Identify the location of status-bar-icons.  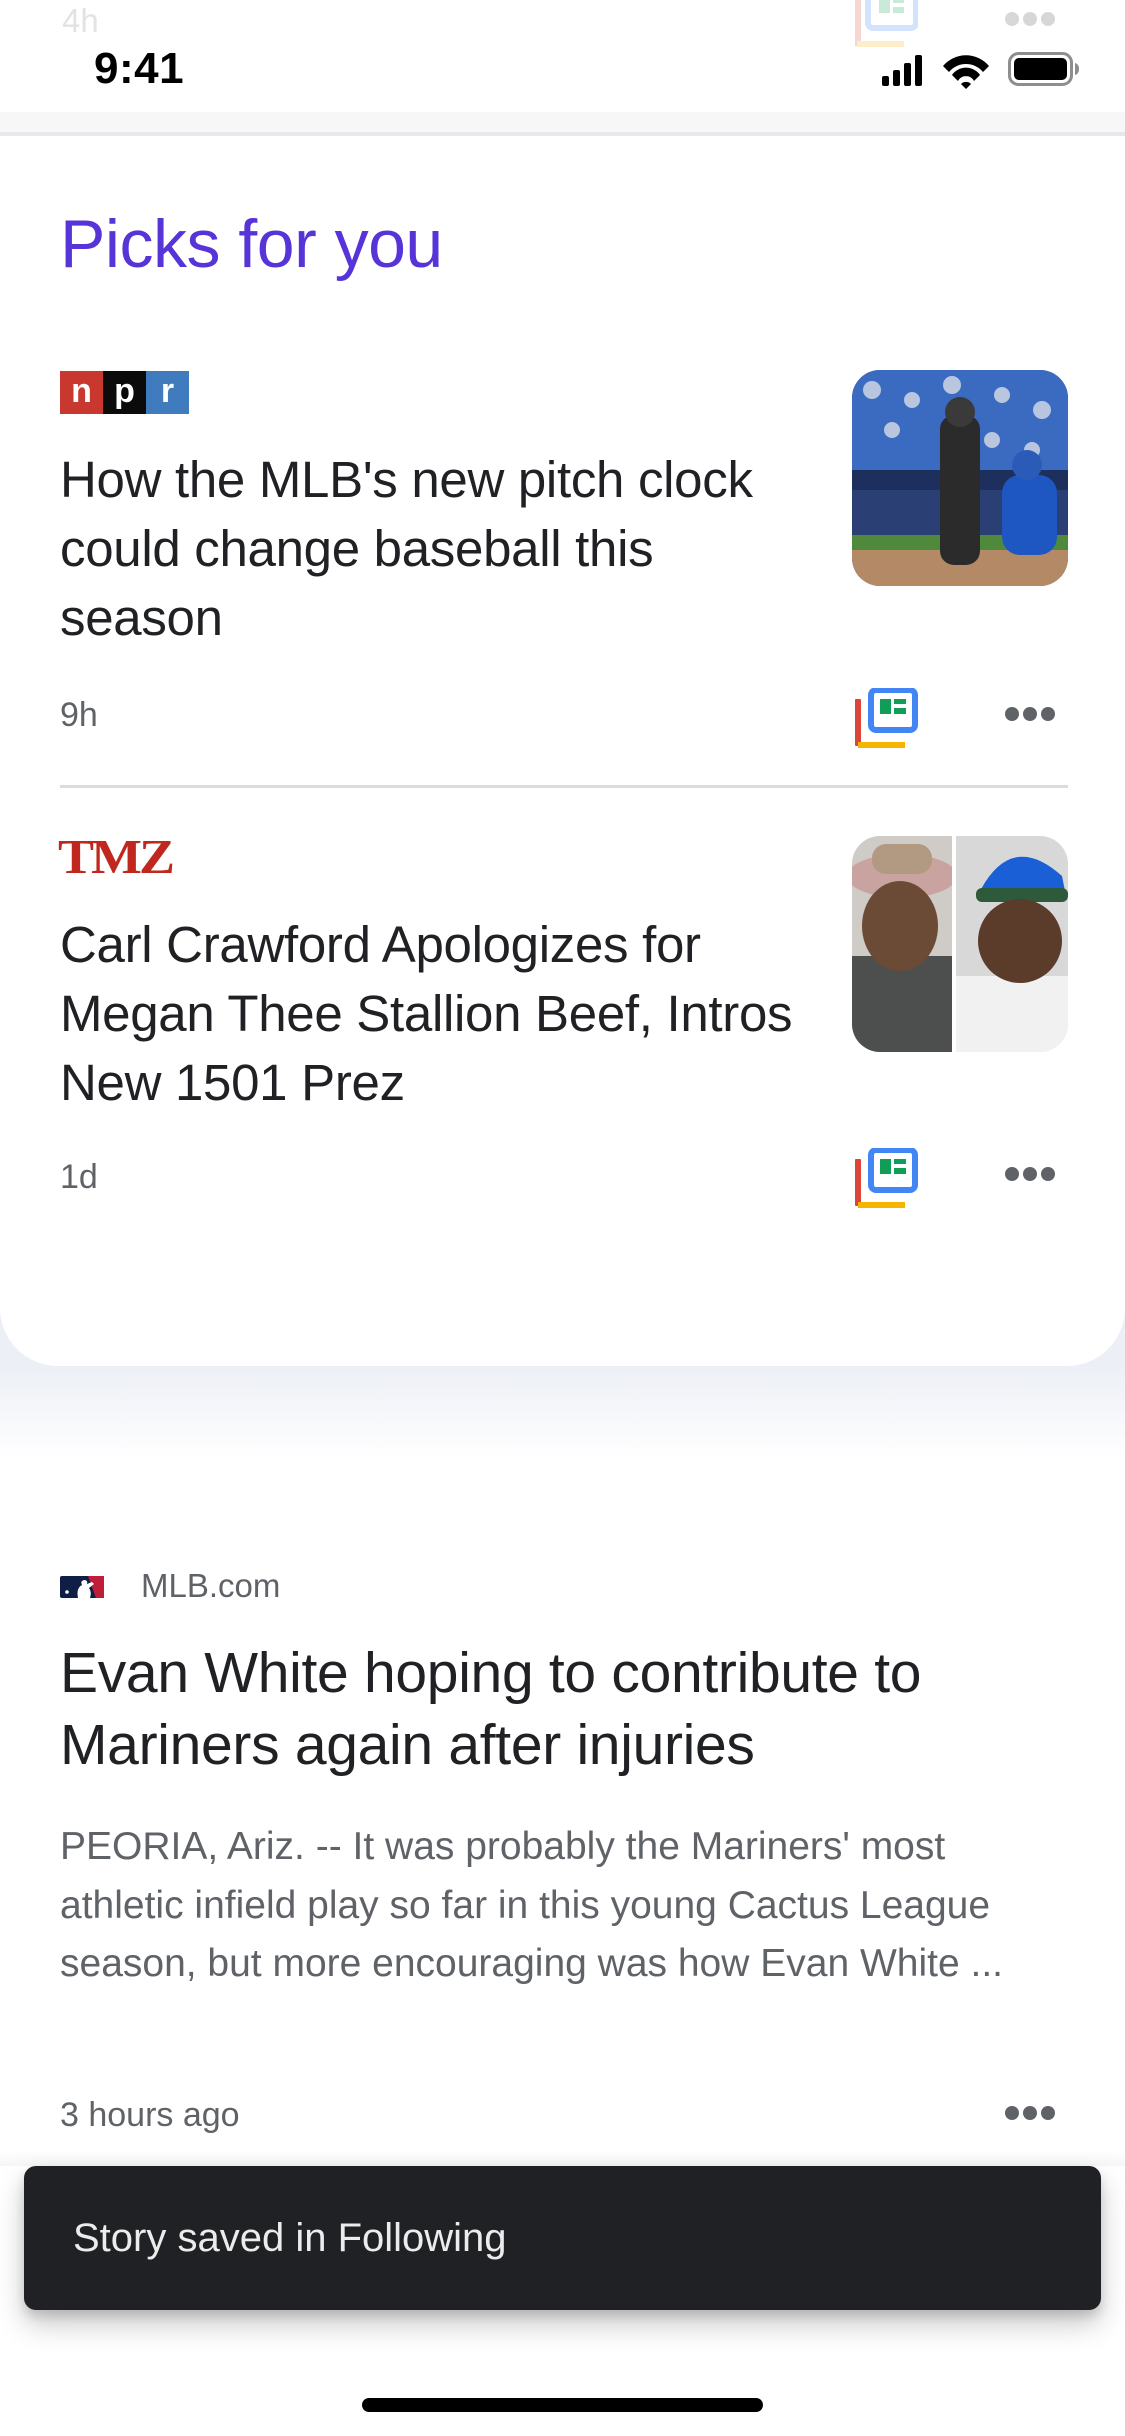
(980, 70).